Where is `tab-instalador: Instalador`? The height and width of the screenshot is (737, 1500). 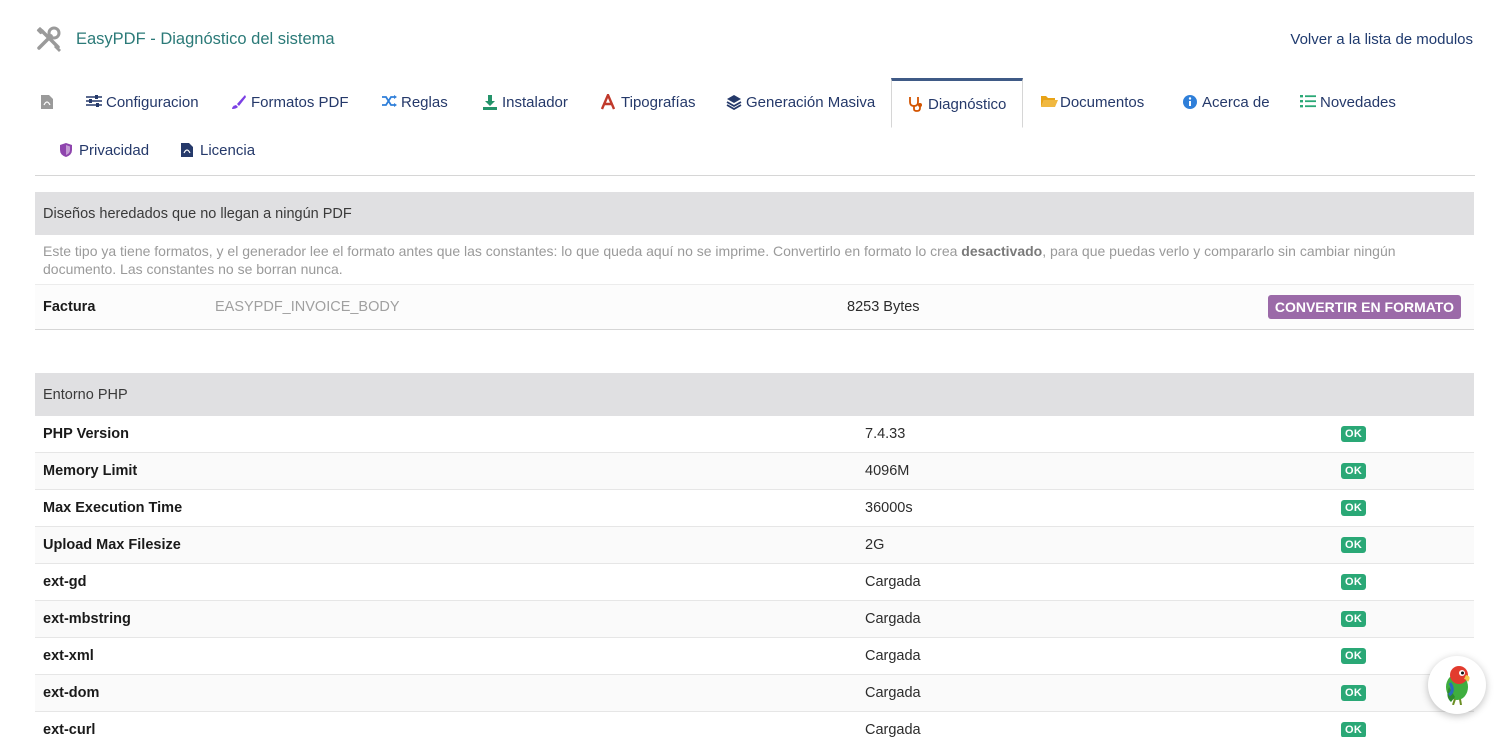
tab-instalador: Instalador is located at coordinates (525, 102).